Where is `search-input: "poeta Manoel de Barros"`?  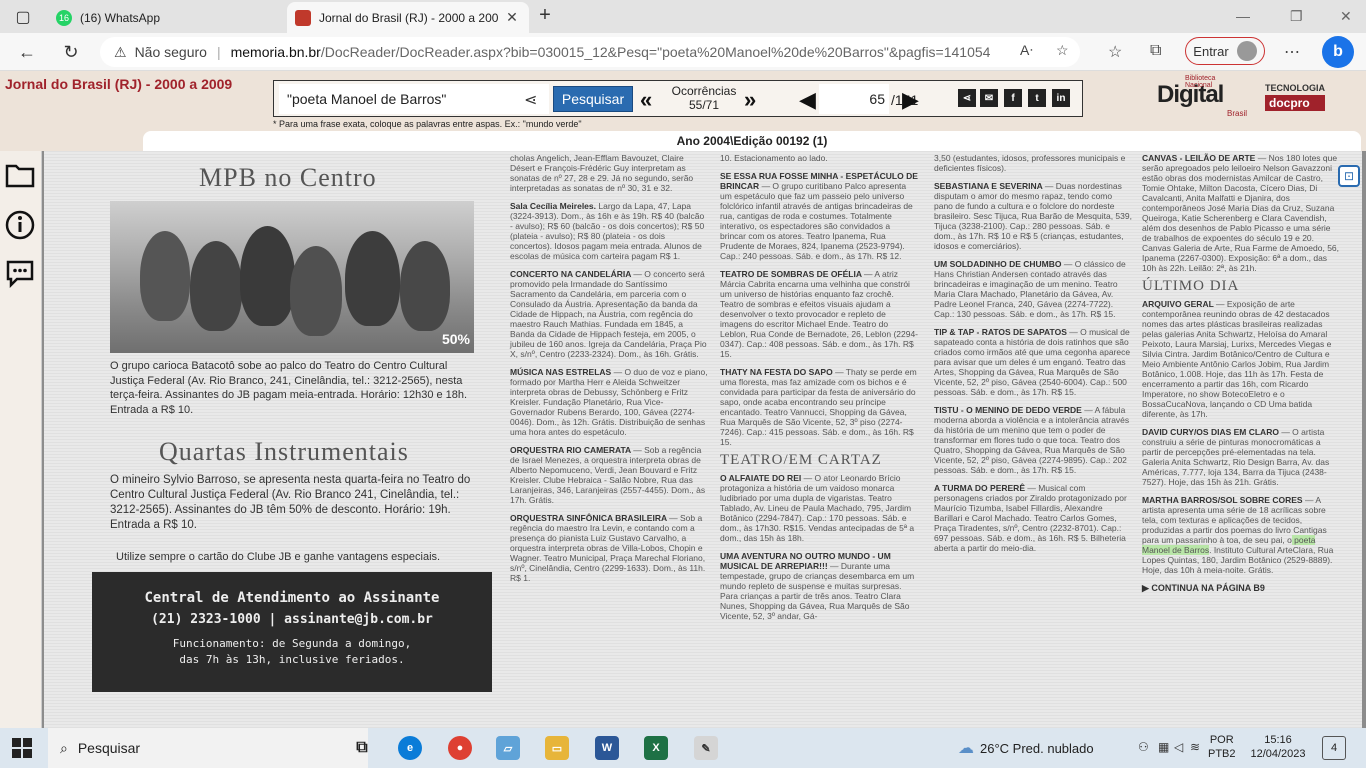
search-input: "poeta Manoel de Barros" is located at coordinates (414, 99).